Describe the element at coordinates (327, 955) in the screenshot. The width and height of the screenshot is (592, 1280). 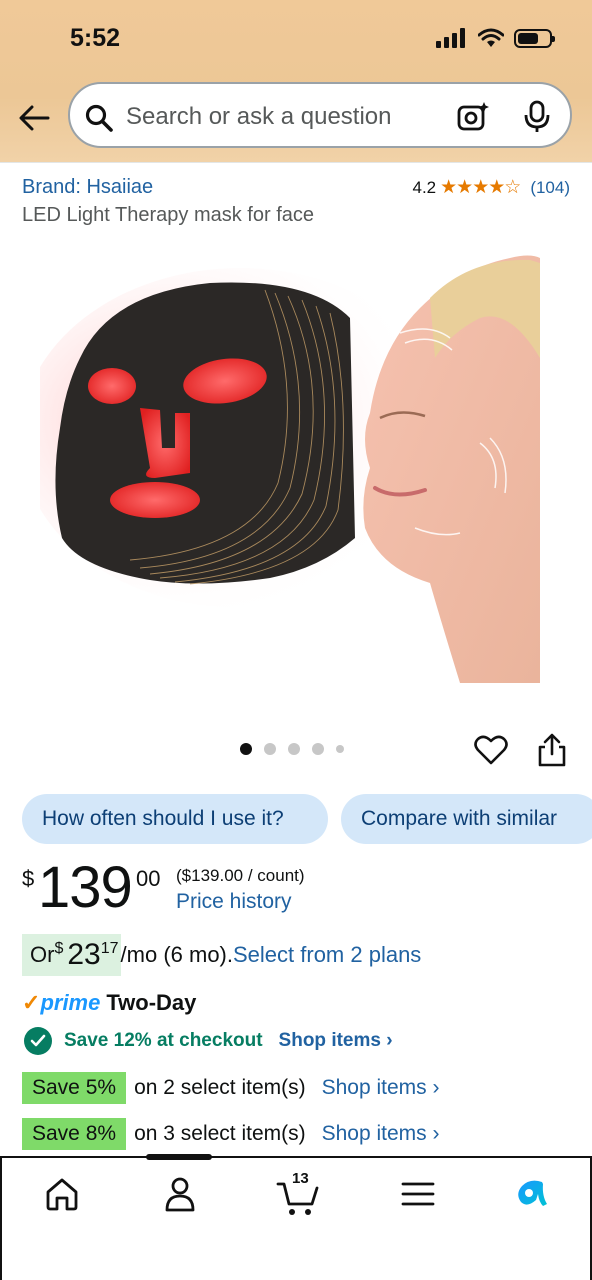
I see `select-plans-link: Select from 2 plans` at that location.